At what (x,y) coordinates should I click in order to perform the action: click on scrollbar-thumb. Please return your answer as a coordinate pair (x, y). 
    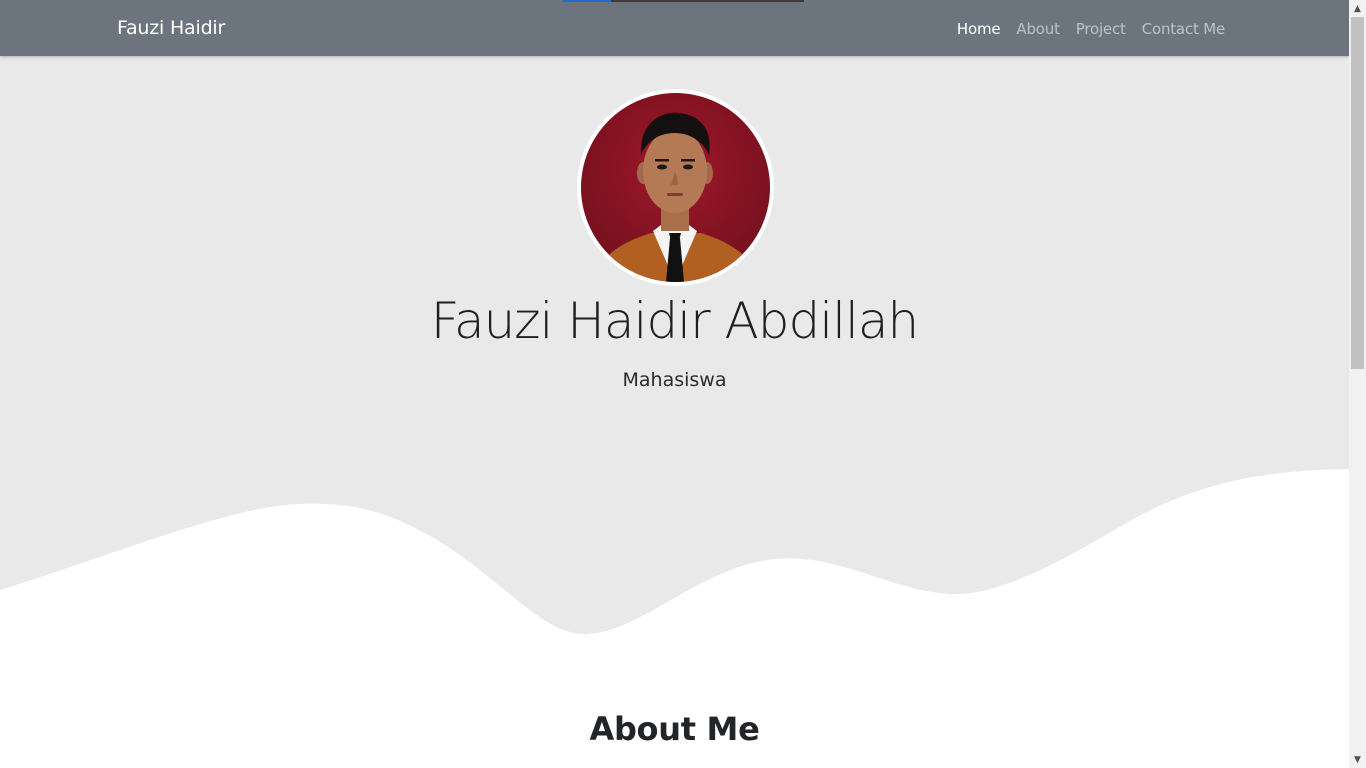
    Looking at the image, I should click on (1357, 193).